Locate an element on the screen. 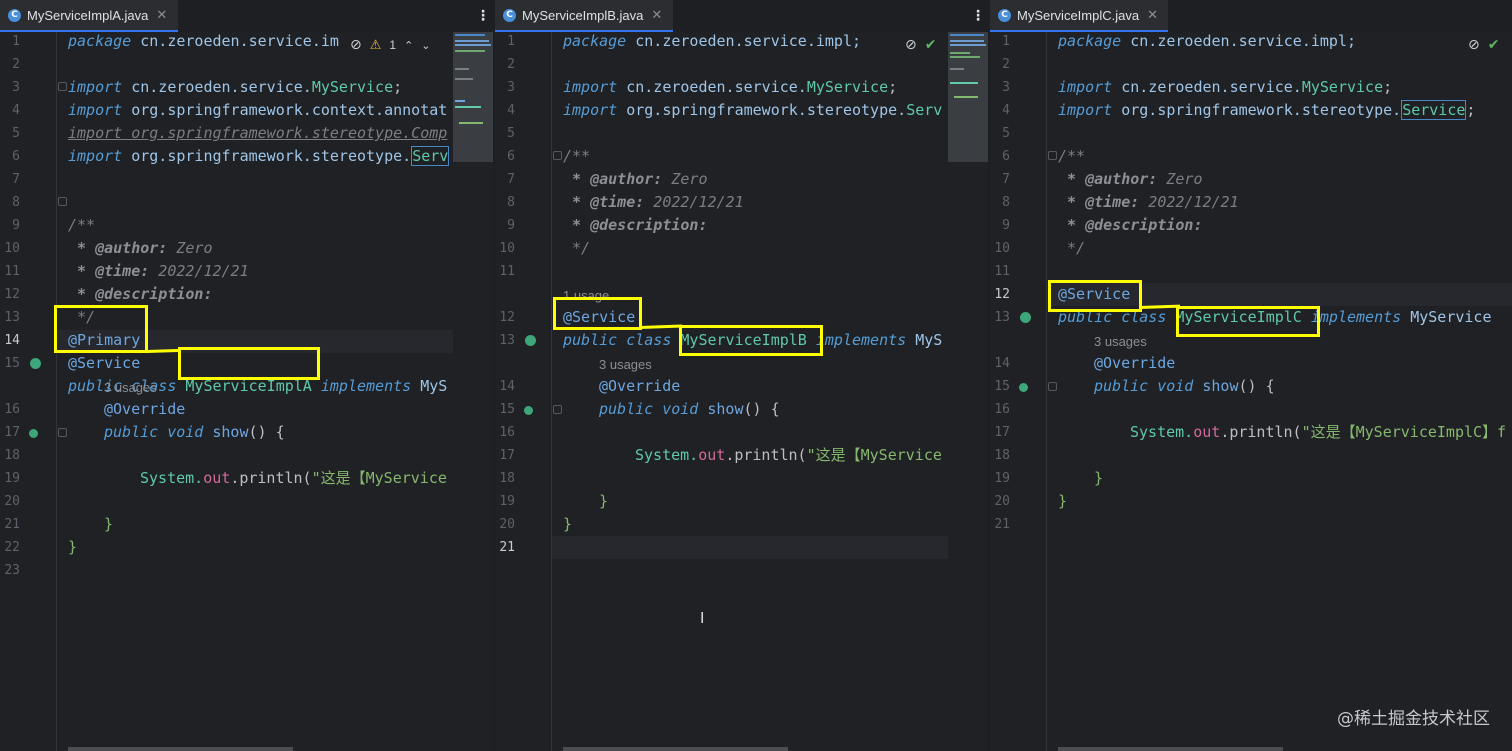 The width and height of the screenshot is (1512, 751). previous-highlight-icon: ⌃ is located at coordinates (408, 45).